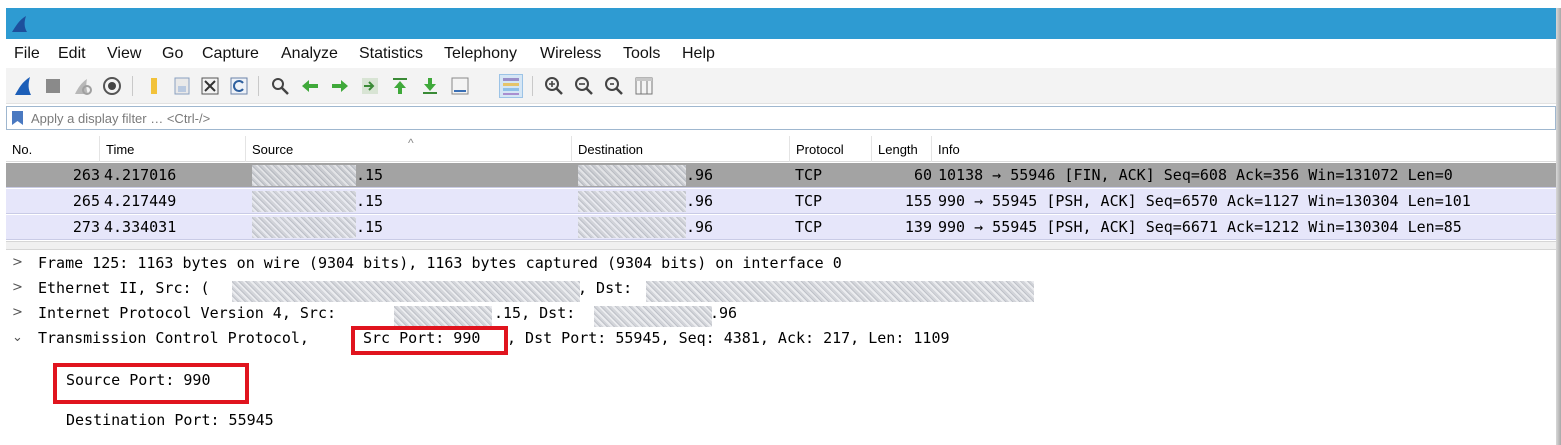 The width and height of the screenshot is (1561, 445). I want to click on menu-go: Go, so click(172, 54).